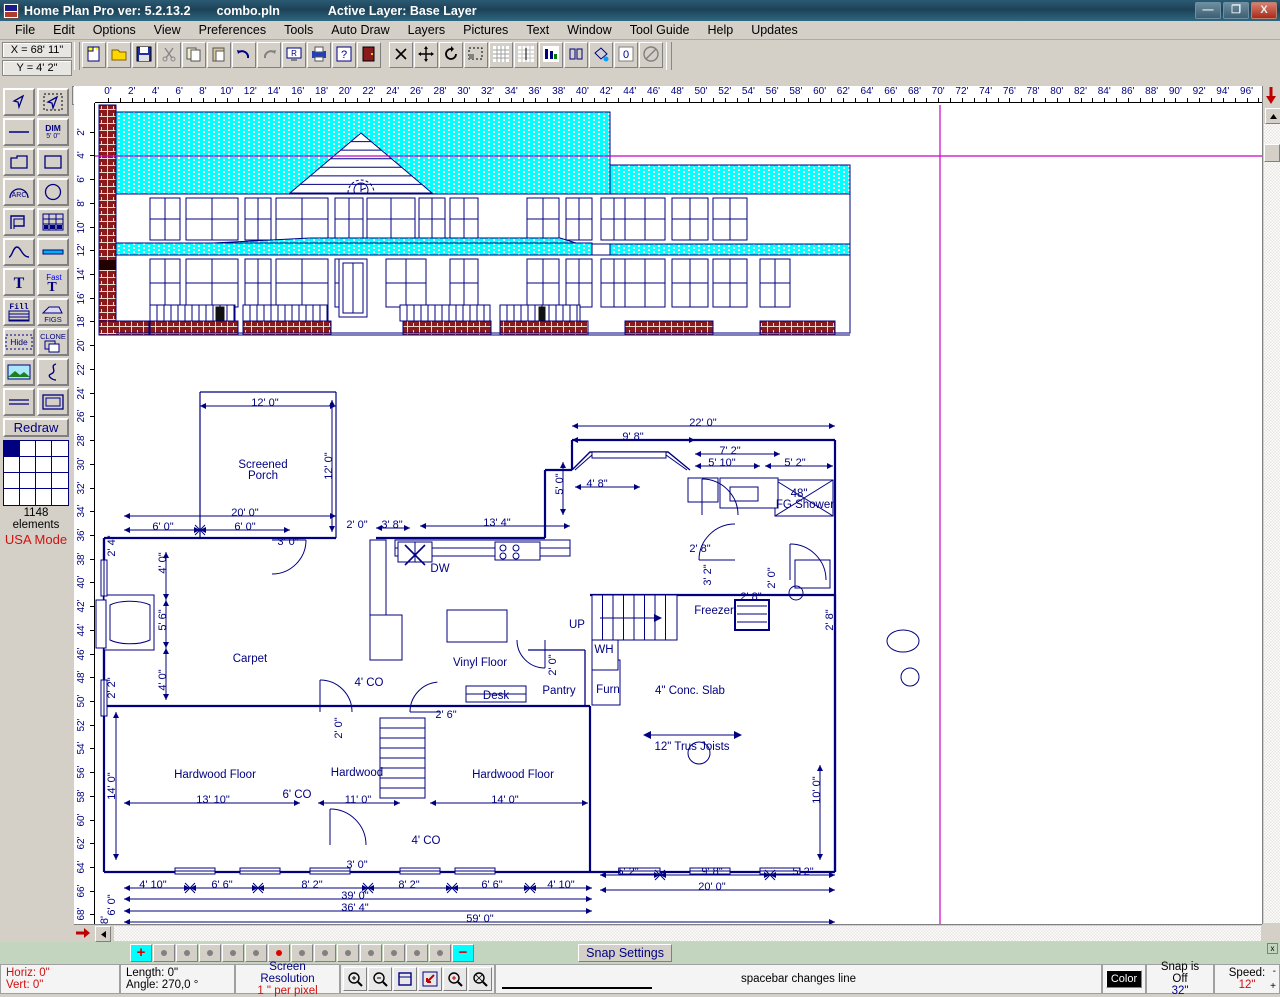 The image size is (1280, 997). Describe the element at coordinates (526, 55) in the screenshot. I see `grid-dim-icon` at that location.